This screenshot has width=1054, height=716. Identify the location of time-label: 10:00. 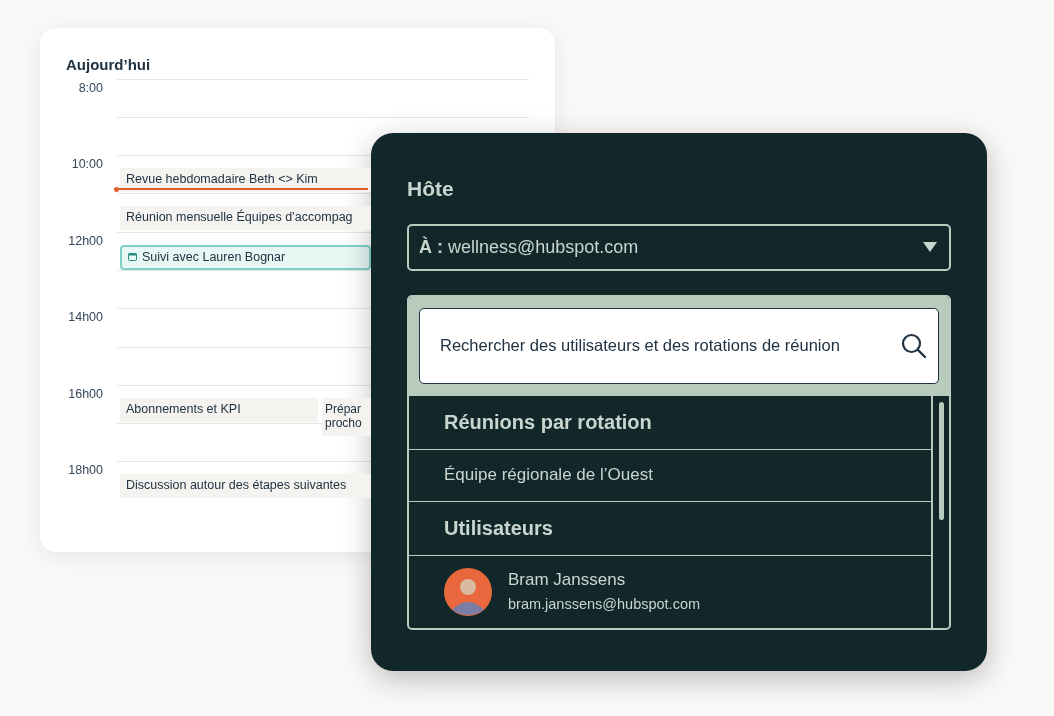
(87, 164).